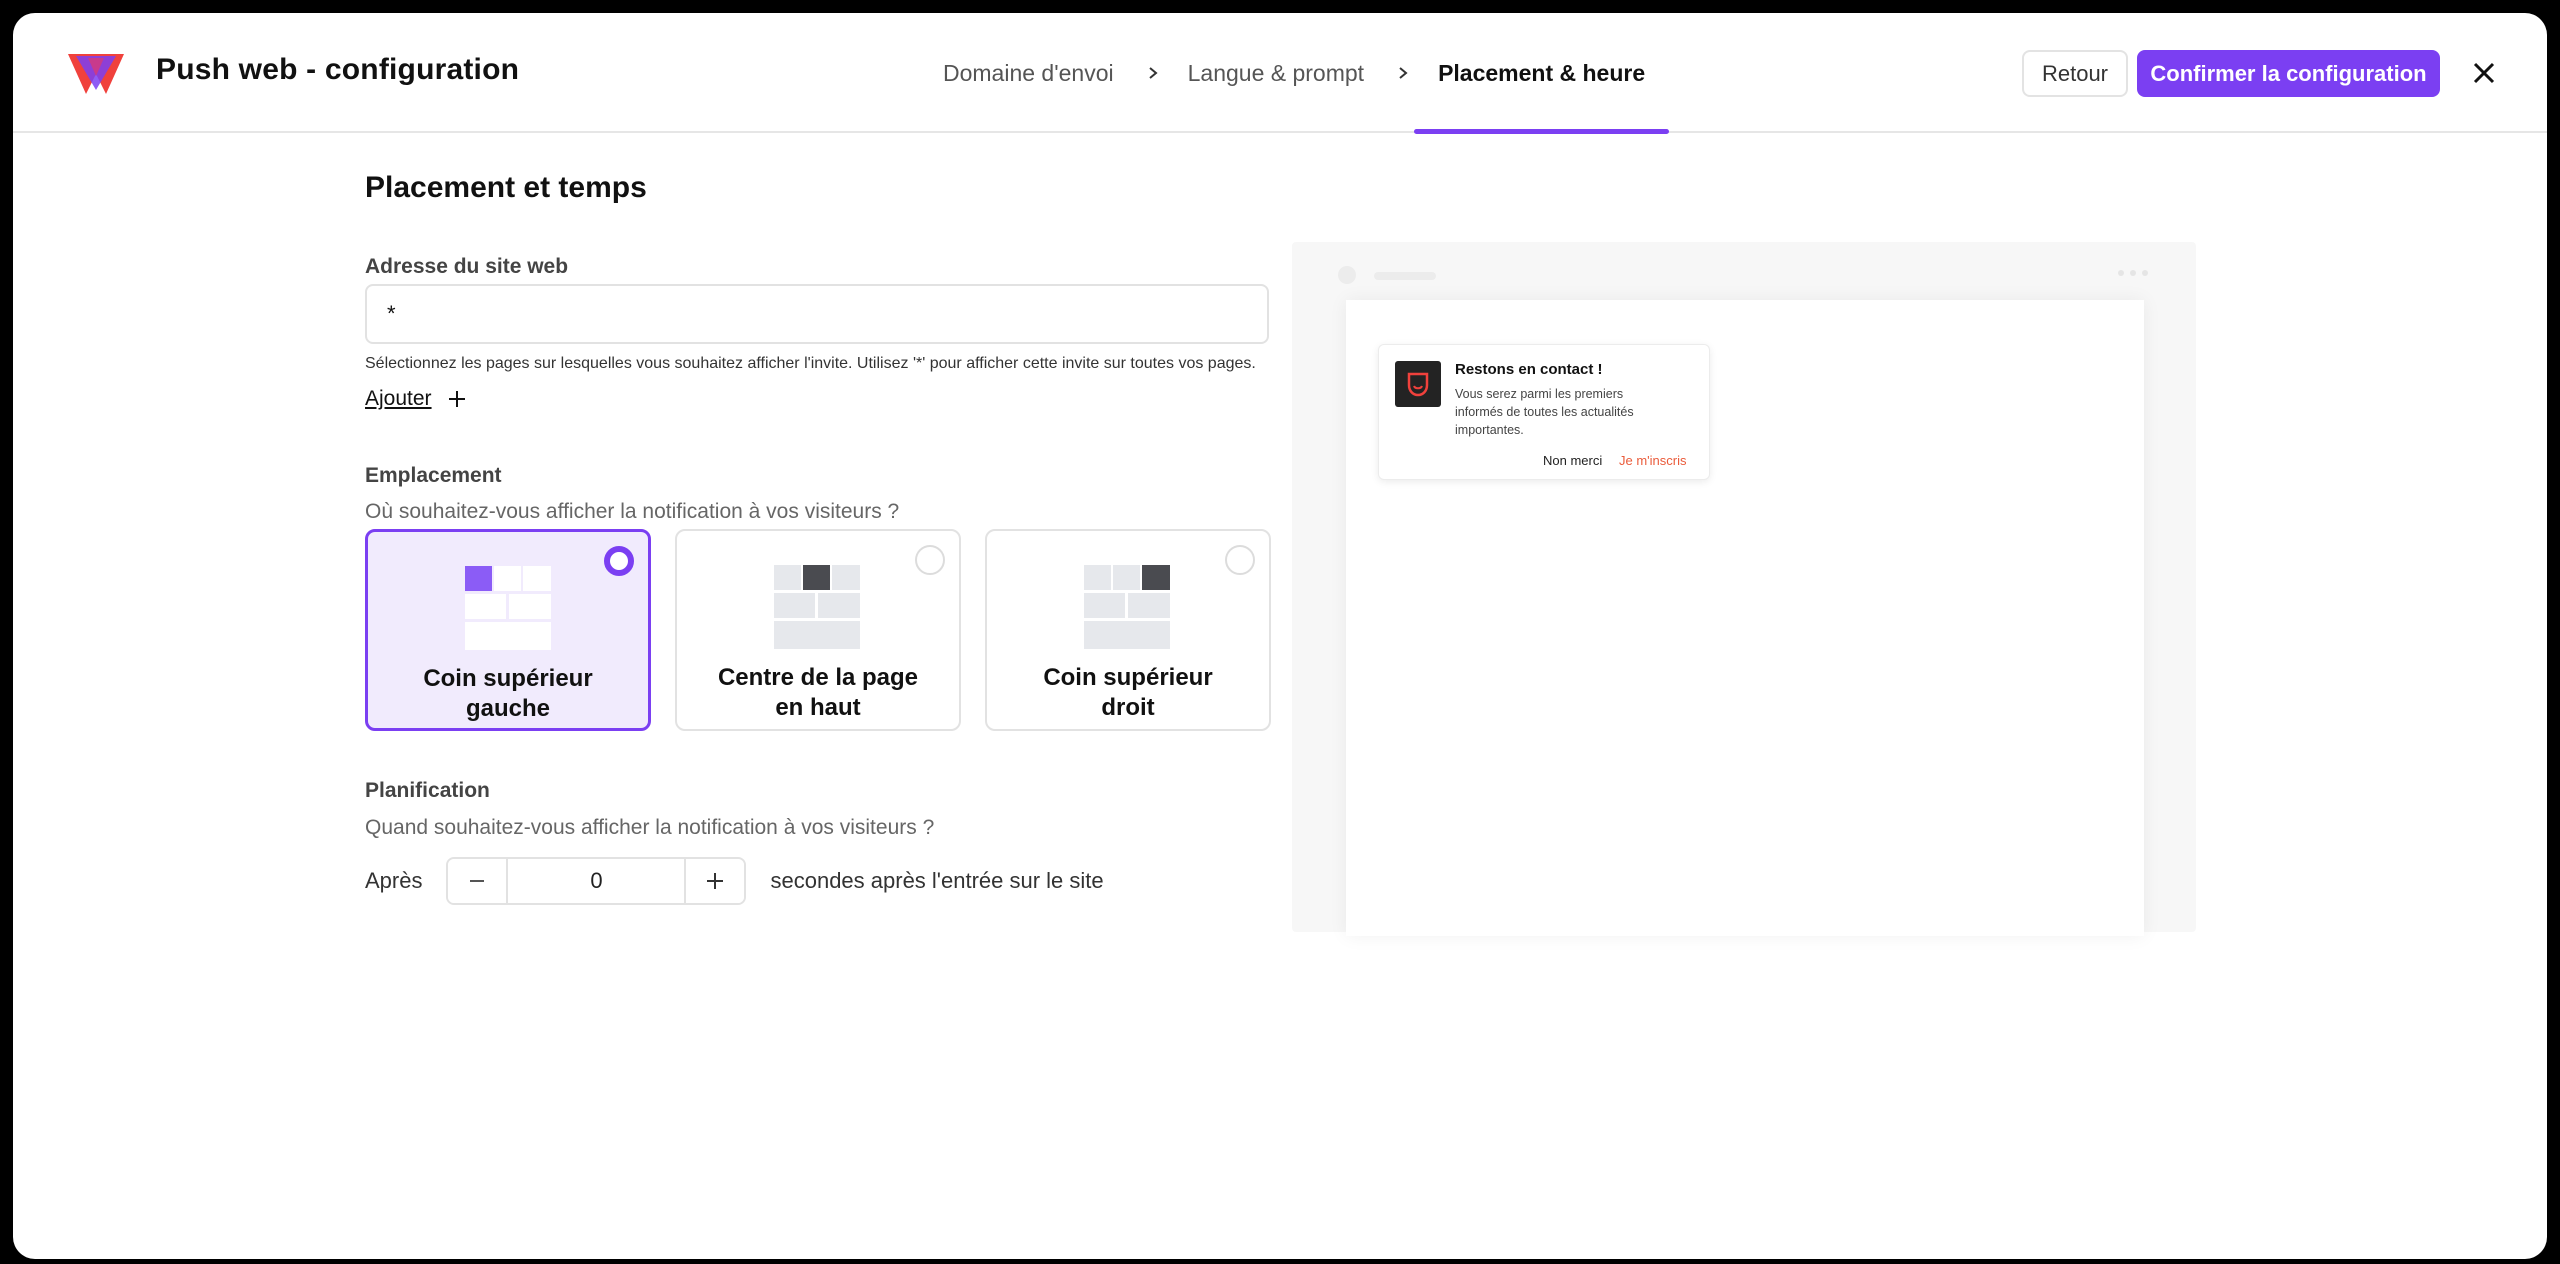 The height and width of the screenshot is (1264, 2560). I want to click on placement-label: Emplacement, so click(433, 475).